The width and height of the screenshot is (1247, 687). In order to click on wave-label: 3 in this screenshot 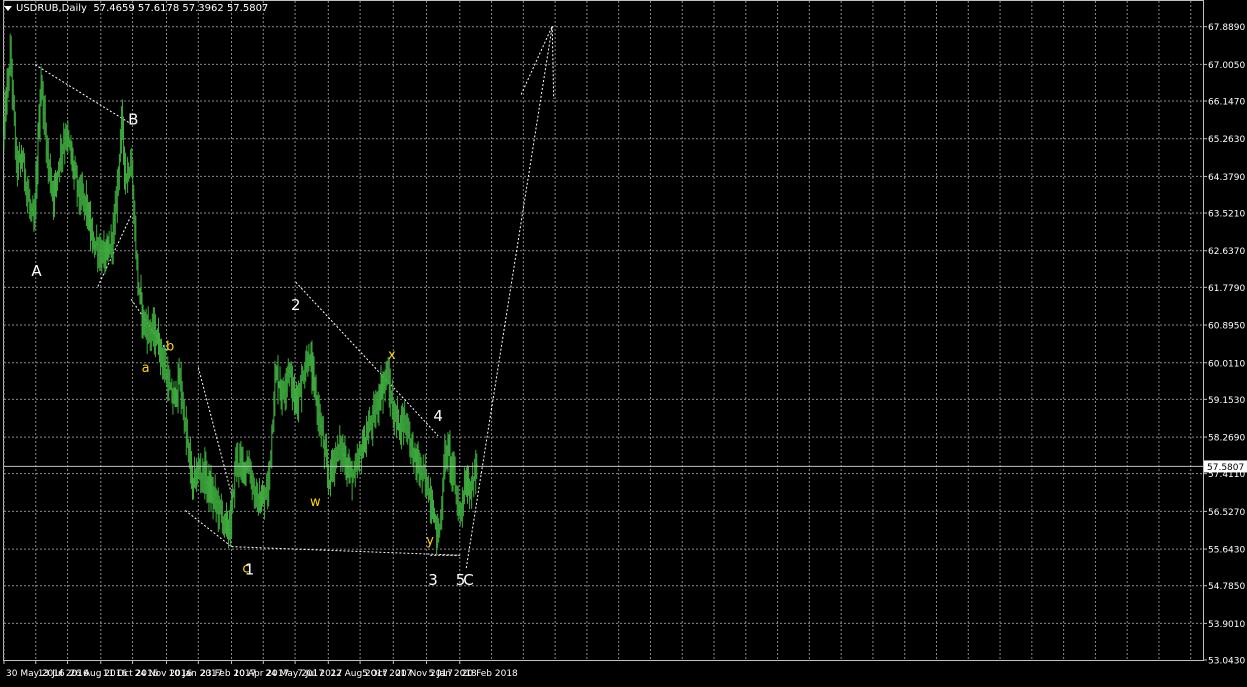, I will do `click(433, 580)`.